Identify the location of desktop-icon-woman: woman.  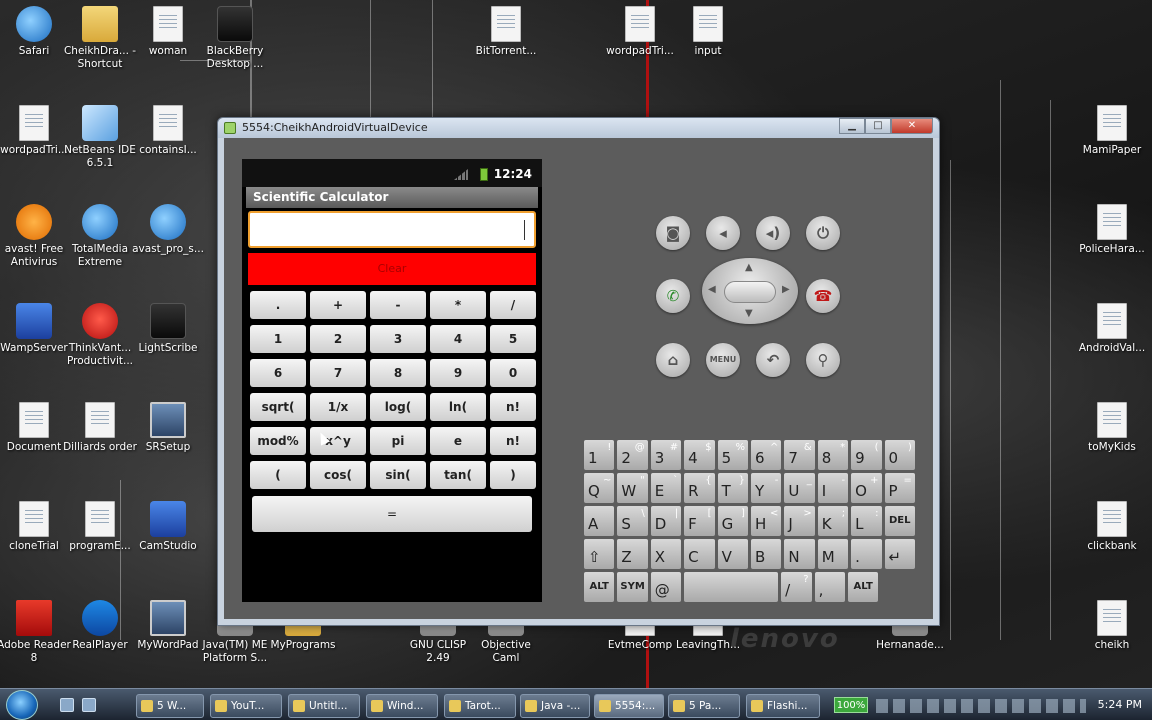
(168, 32).